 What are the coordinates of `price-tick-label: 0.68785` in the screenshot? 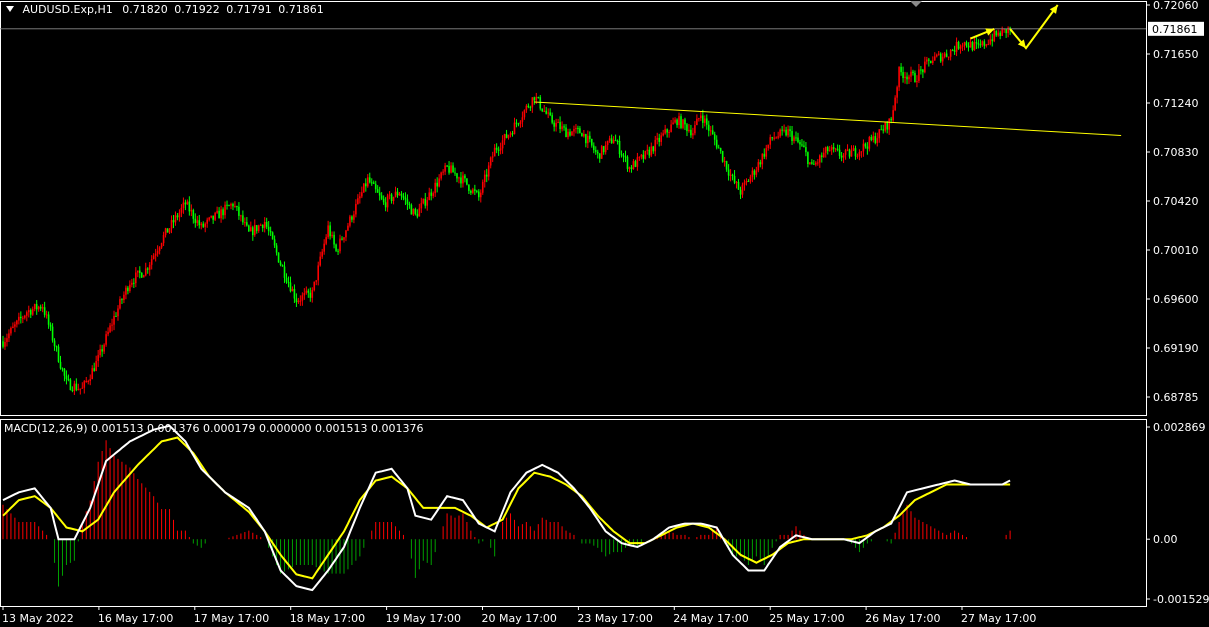 It's located at (1176, 397).